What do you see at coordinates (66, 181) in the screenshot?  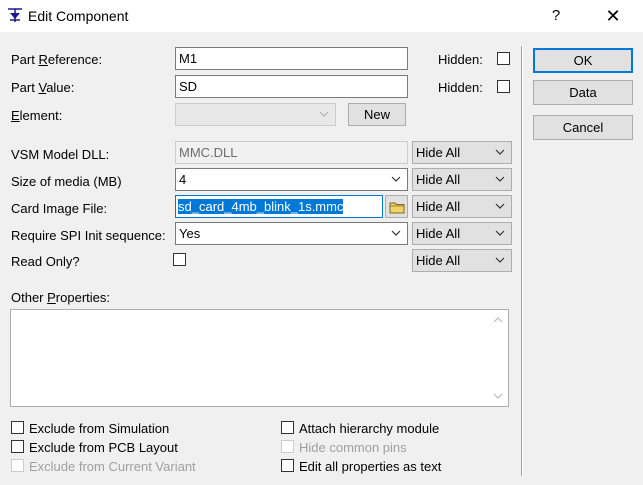 I see `property-label-size-of-media: Size of media (MB)` at bounding box center [66, 181].